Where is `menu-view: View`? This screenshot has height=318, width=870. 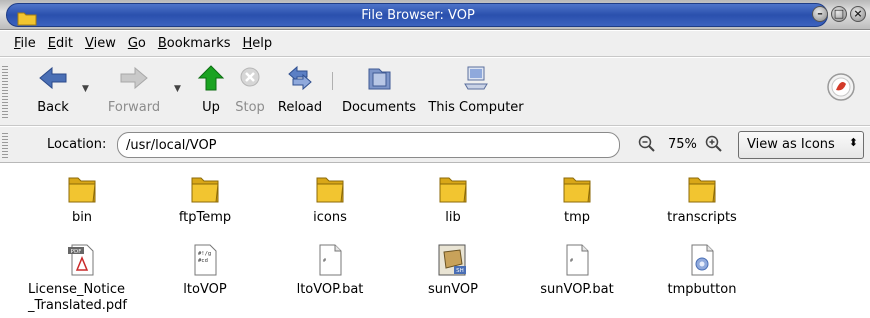 menu-view: View is located at coordinates (100, 43).